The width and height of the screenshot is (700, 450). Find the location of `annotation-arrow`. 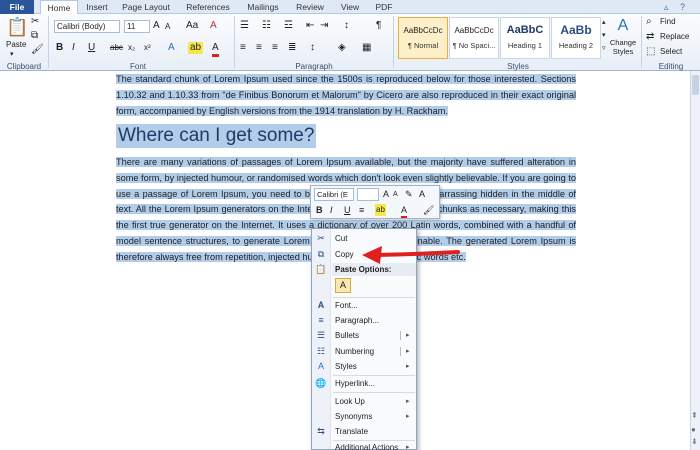

annotation-arrow is located at coordinates (411, 255).